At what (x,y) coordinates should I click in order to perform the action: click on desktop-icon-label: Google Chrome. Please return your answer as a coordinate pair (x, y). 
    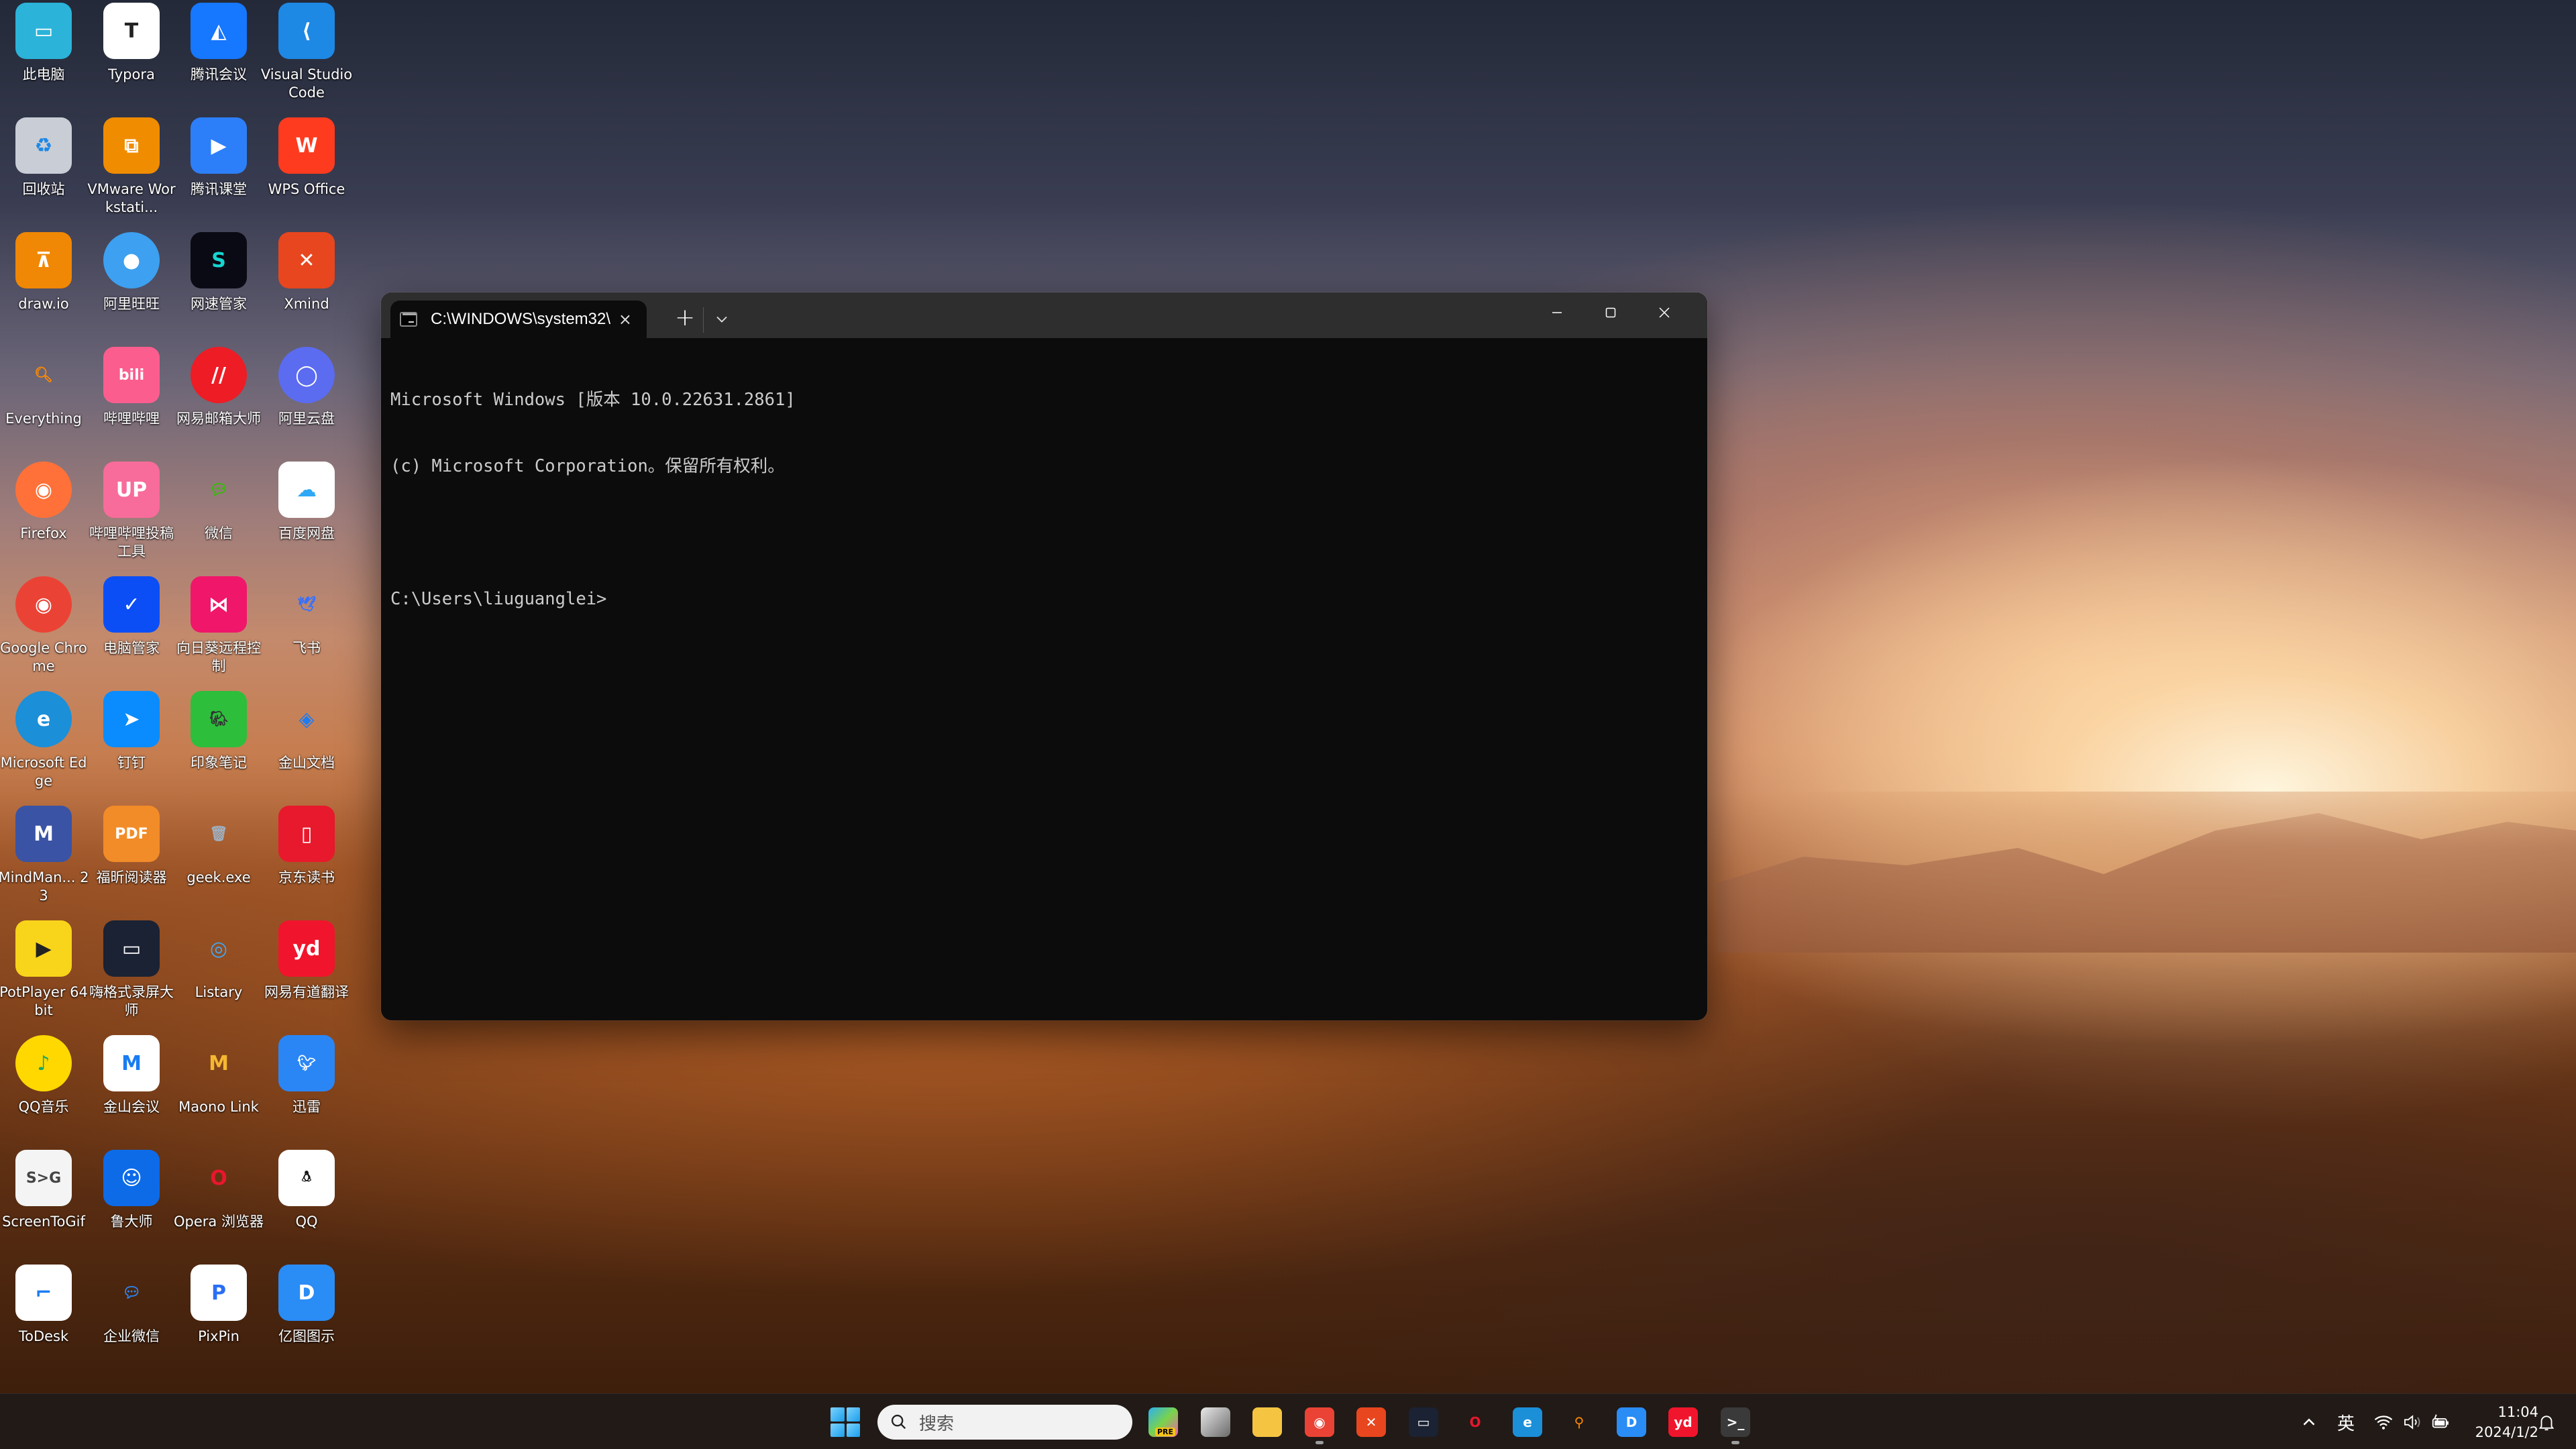
    Looking at the image, I should click on (43, 657).